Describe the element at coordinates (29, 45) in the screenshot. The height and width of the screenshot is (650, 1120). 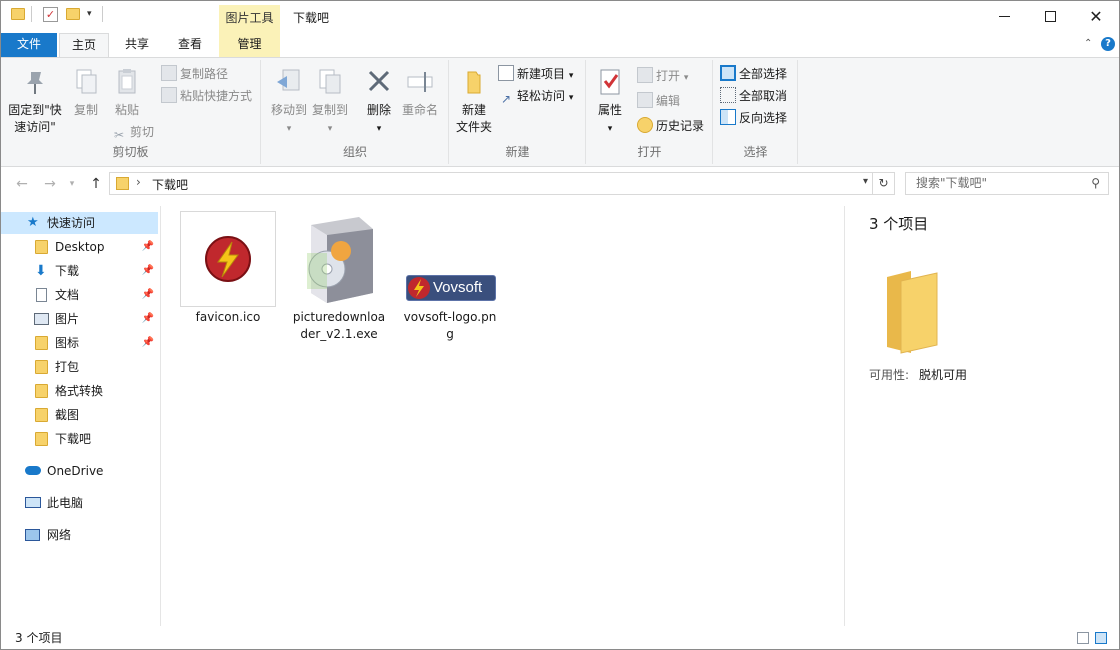
I see `tab-file: 文件` at that location.